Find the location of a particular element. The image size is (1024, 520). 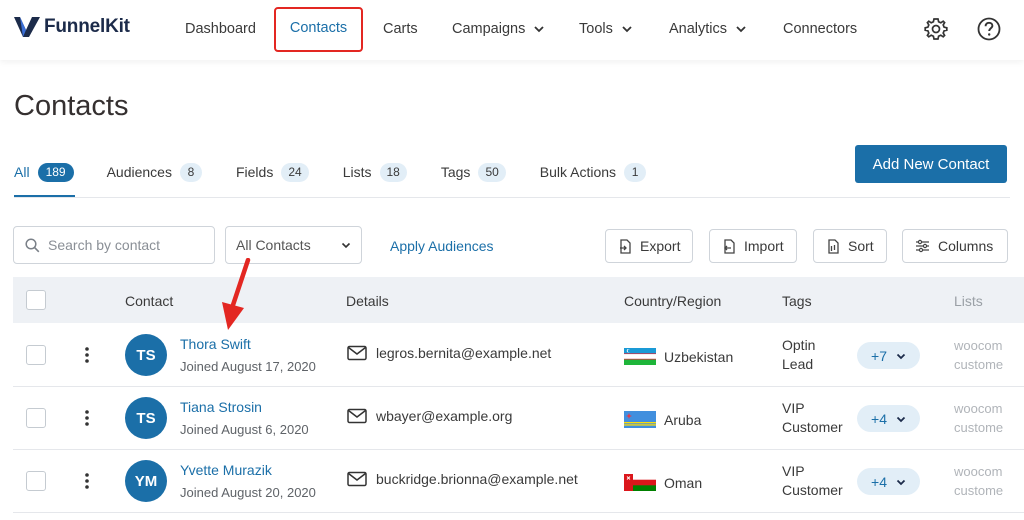

more-tags-count: +7 is located at coordinates (879, 355).